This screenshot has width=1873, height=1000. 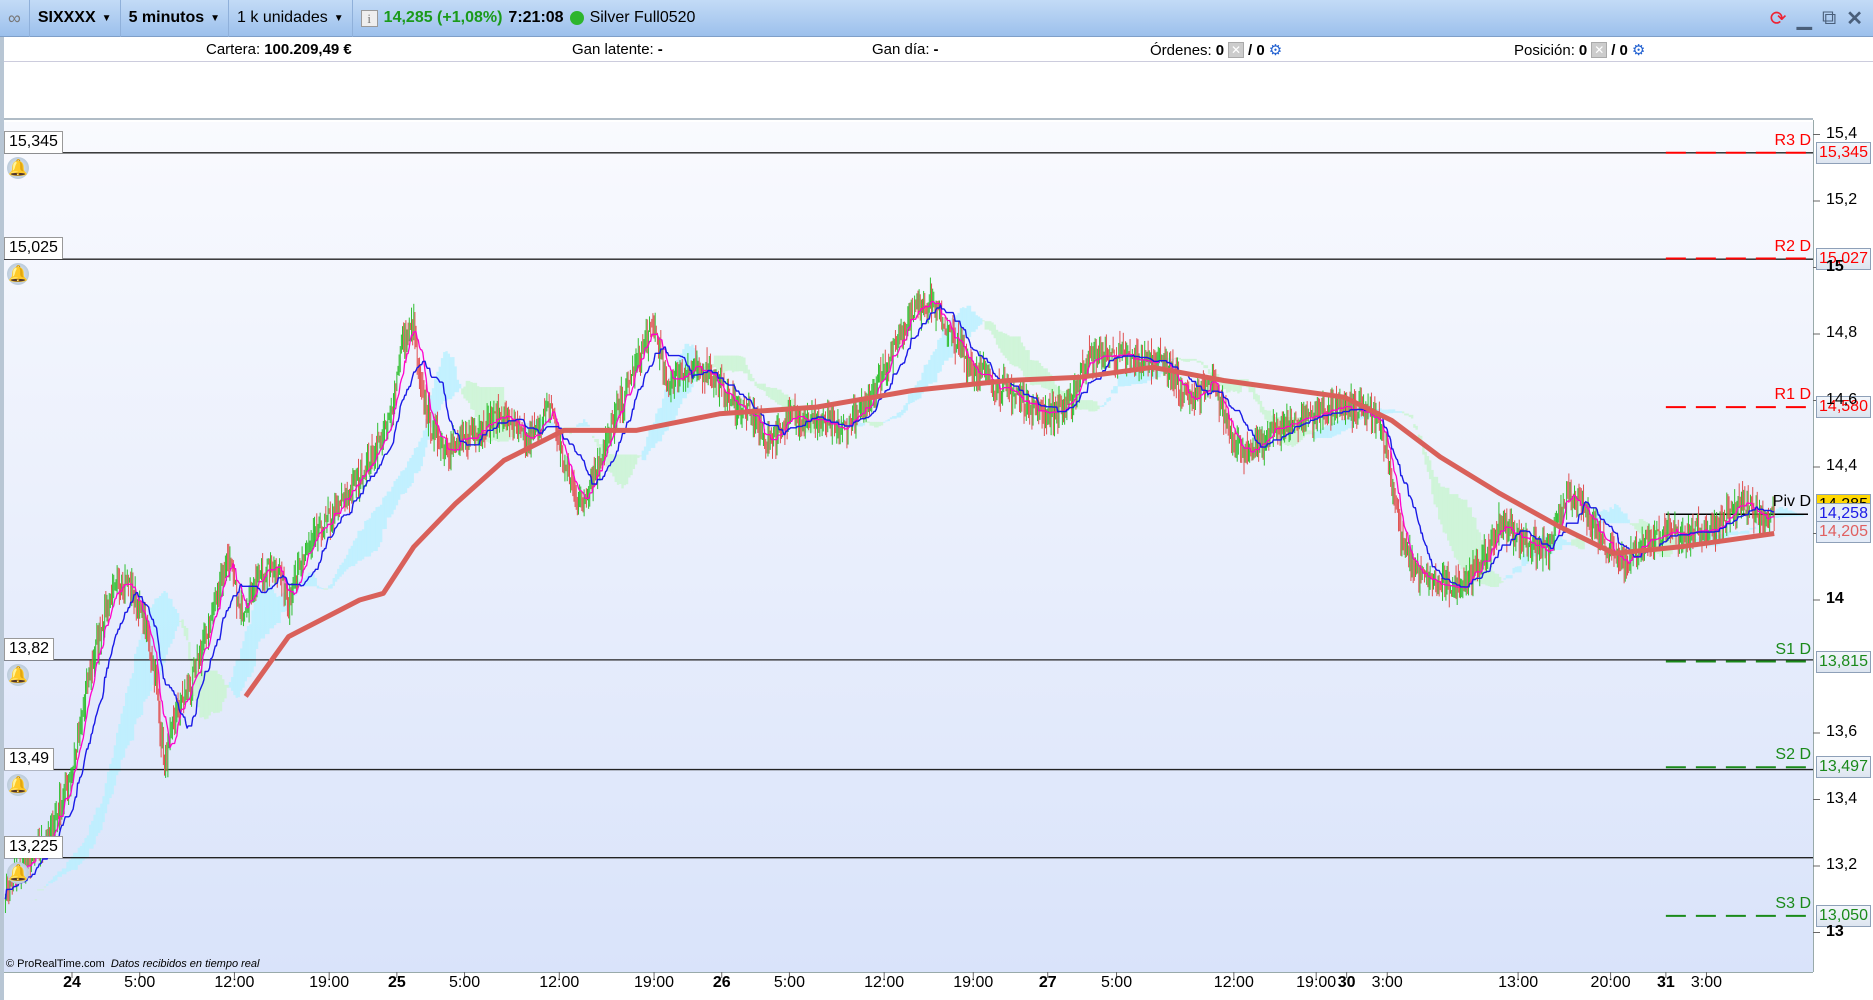 What do you see at coordinates (1842, 731) in the screenshot?
I see `y-tick-label: 13,6` at bounding box center [1842, 731].